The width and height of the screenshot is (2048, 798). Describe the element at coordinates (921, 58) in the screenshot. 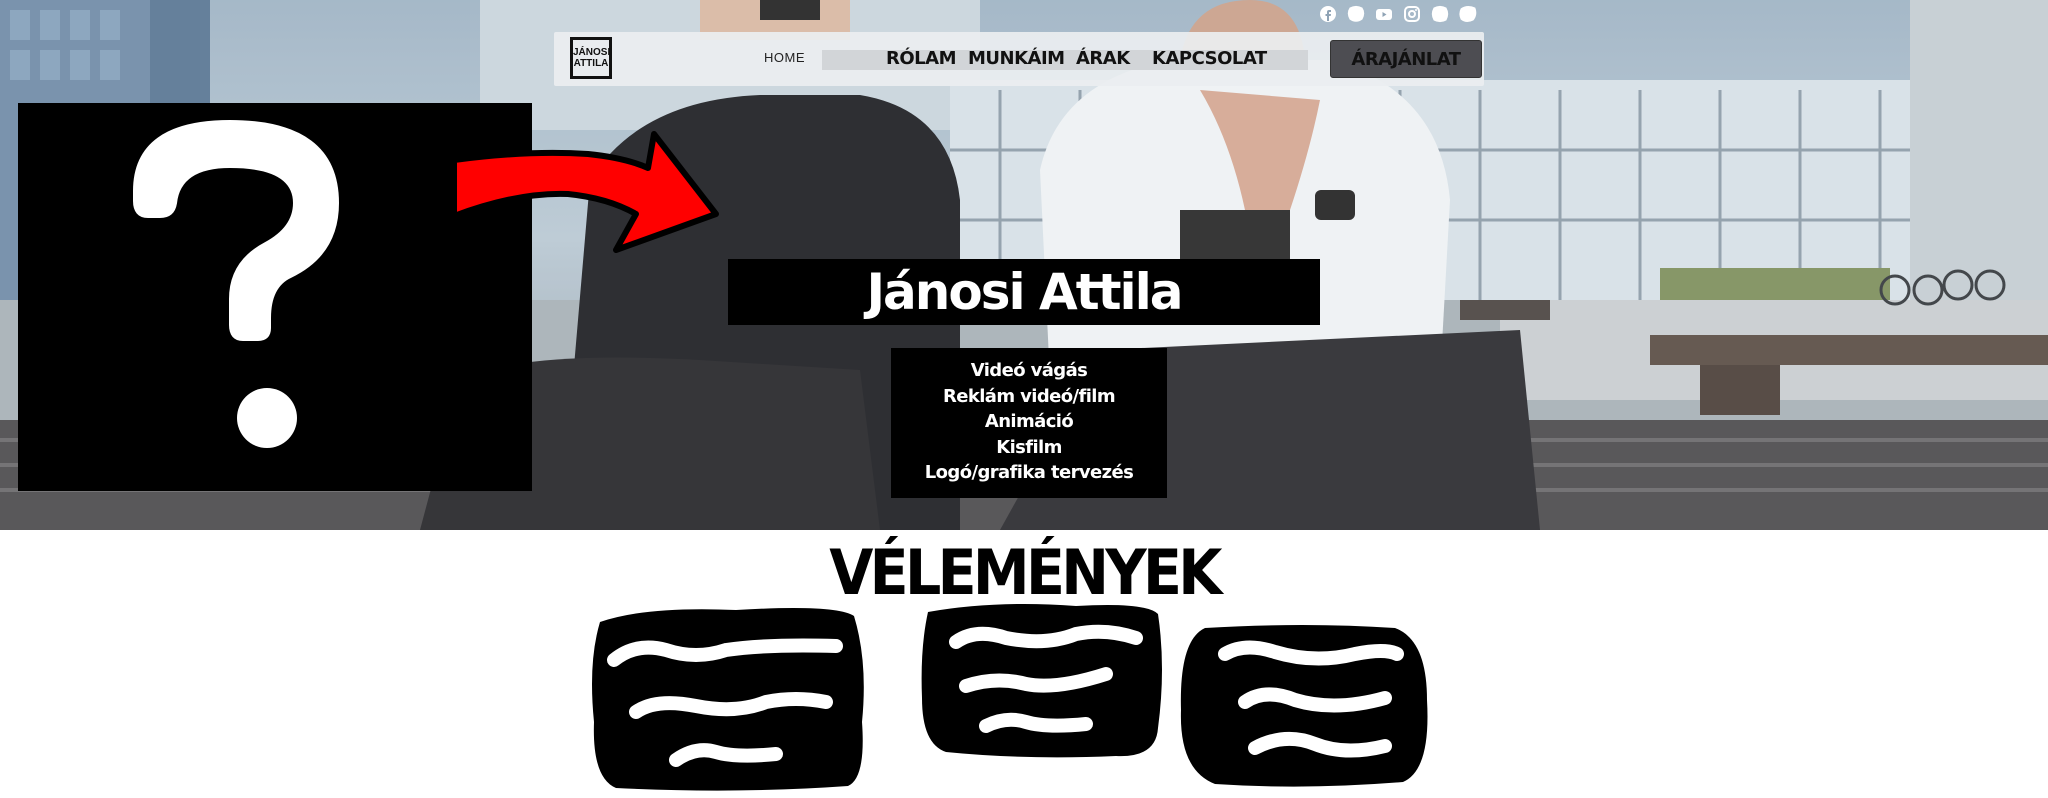

I see `nav-item-rolam: RÓLAM` at that location.